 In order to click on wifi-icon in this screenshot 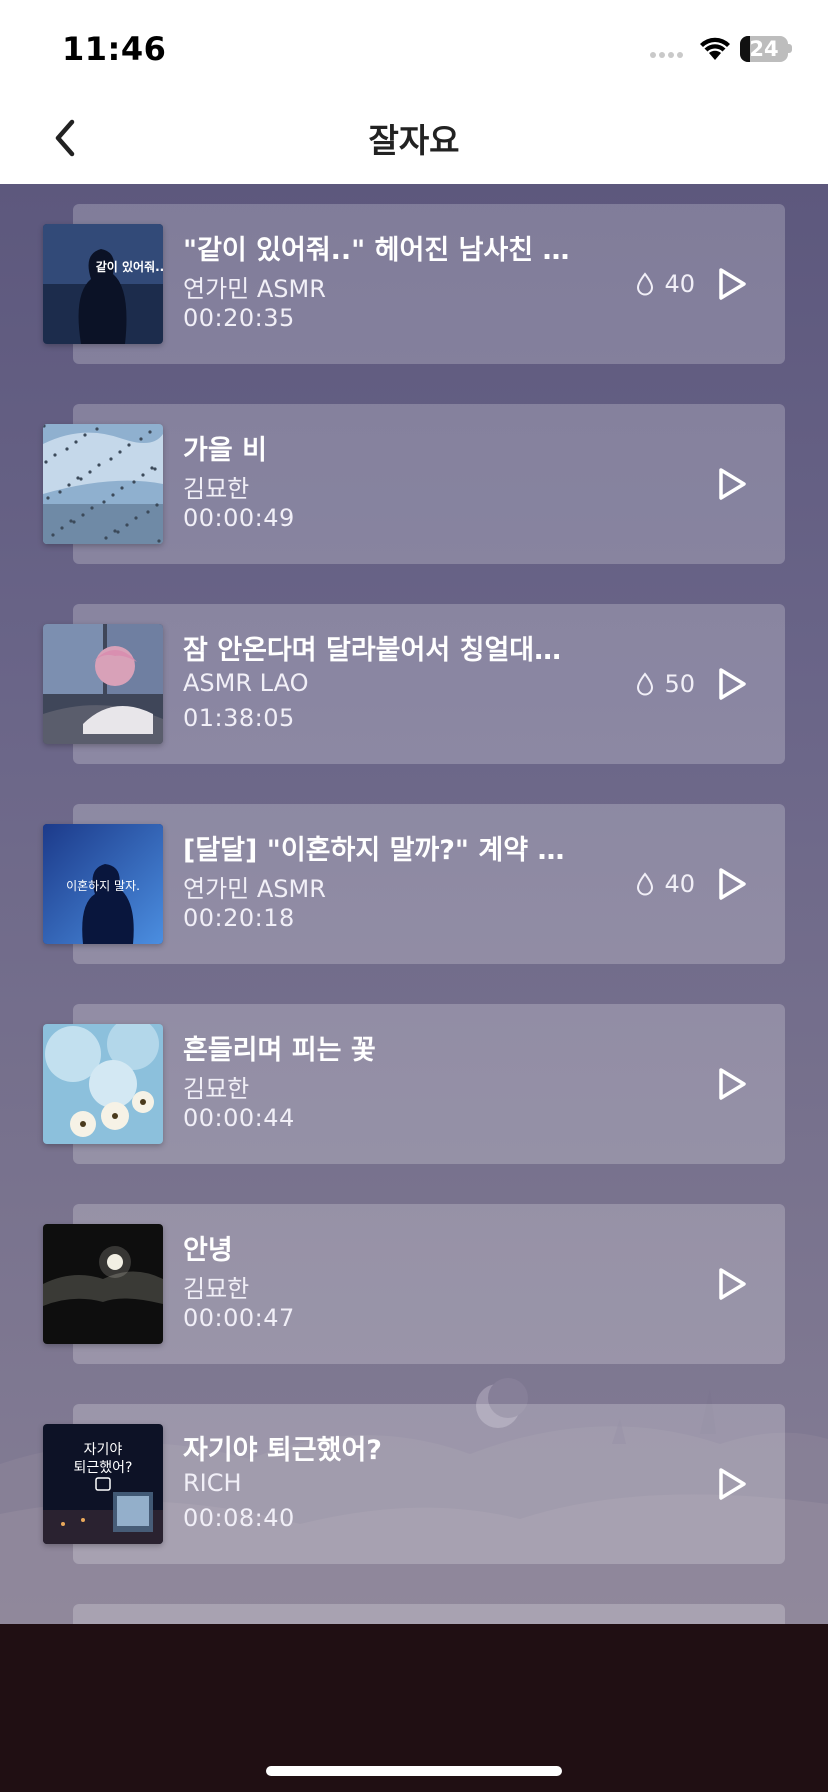, I will do `click(715, 48)`.